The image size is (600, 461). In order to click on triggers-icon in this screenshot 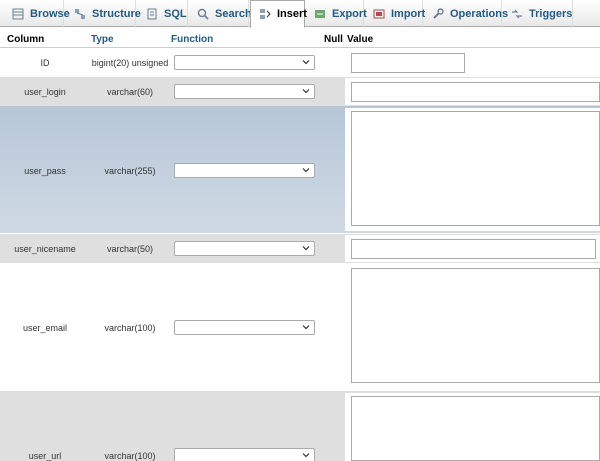, I will do `click(517, 14)`.